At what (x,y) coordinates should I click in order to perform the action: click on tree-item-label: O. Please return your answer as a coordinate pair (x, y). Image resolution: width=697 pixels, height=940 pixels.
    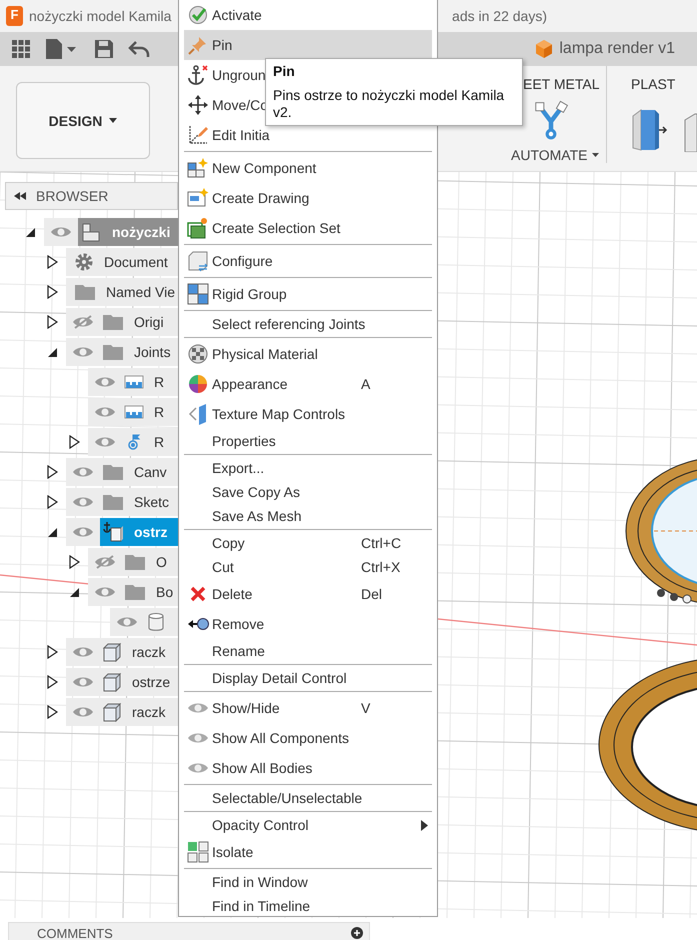
    Looking at the image, I should click on (161, 562).